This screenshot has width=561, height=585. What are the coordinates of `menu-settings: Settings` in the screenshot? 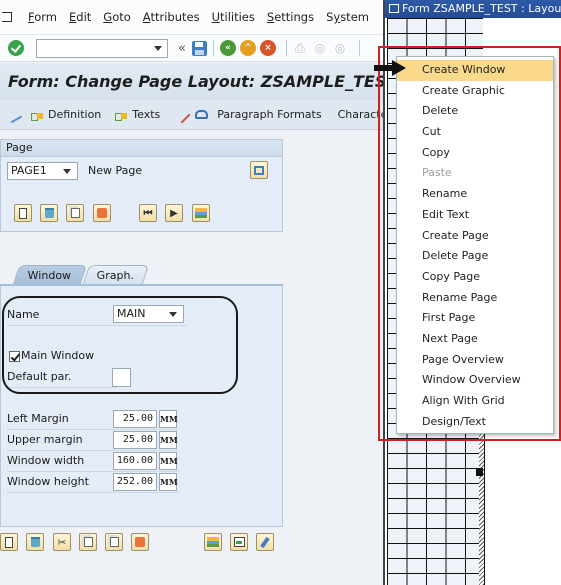 It's located at (290, 17).